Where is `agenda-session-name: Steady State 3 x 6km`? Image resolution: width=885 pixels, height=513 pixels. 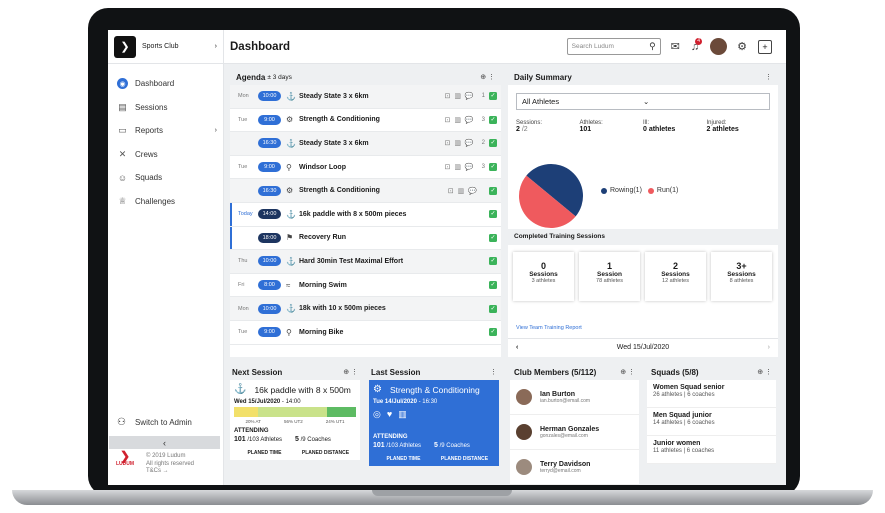 agenda-session-name: Steady State 3 x 6km is located at coordinates (334, 143).